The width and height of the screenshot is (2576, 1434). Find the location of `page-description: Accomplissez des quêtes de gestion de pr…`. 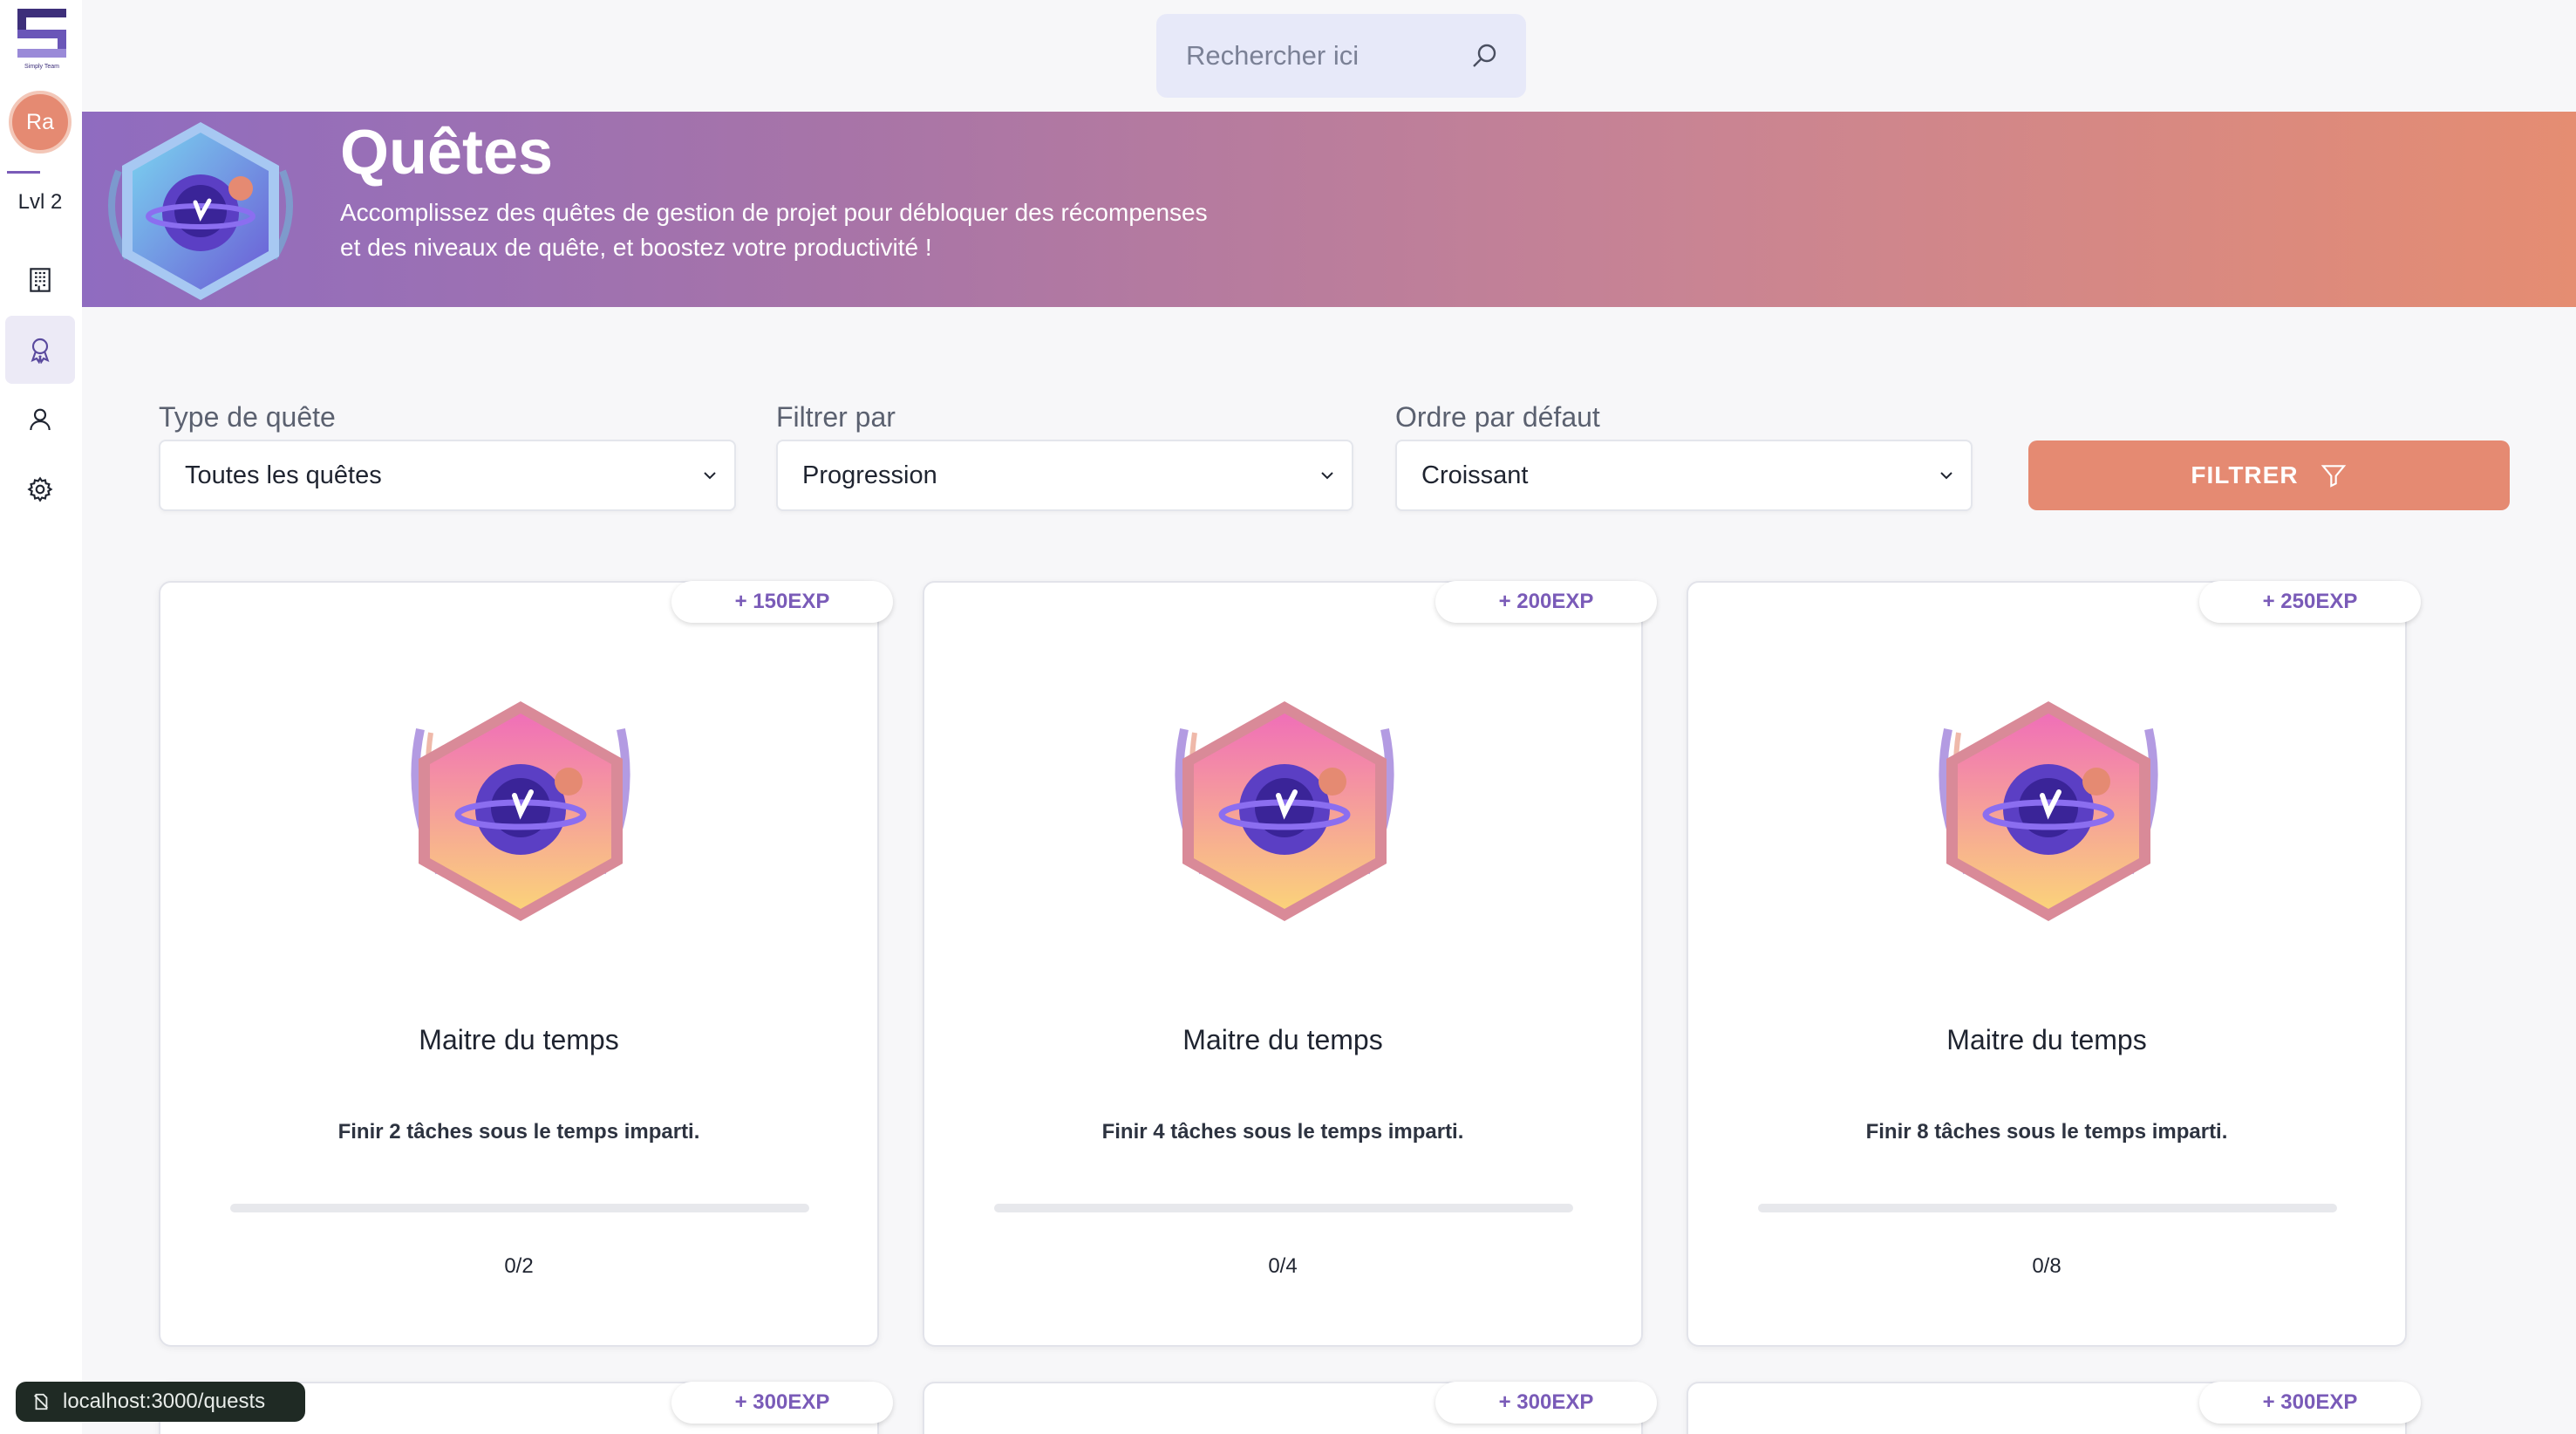

page-description: Accomplissez des quêtes de gestion de pr… is located at coordinates (774, 230).